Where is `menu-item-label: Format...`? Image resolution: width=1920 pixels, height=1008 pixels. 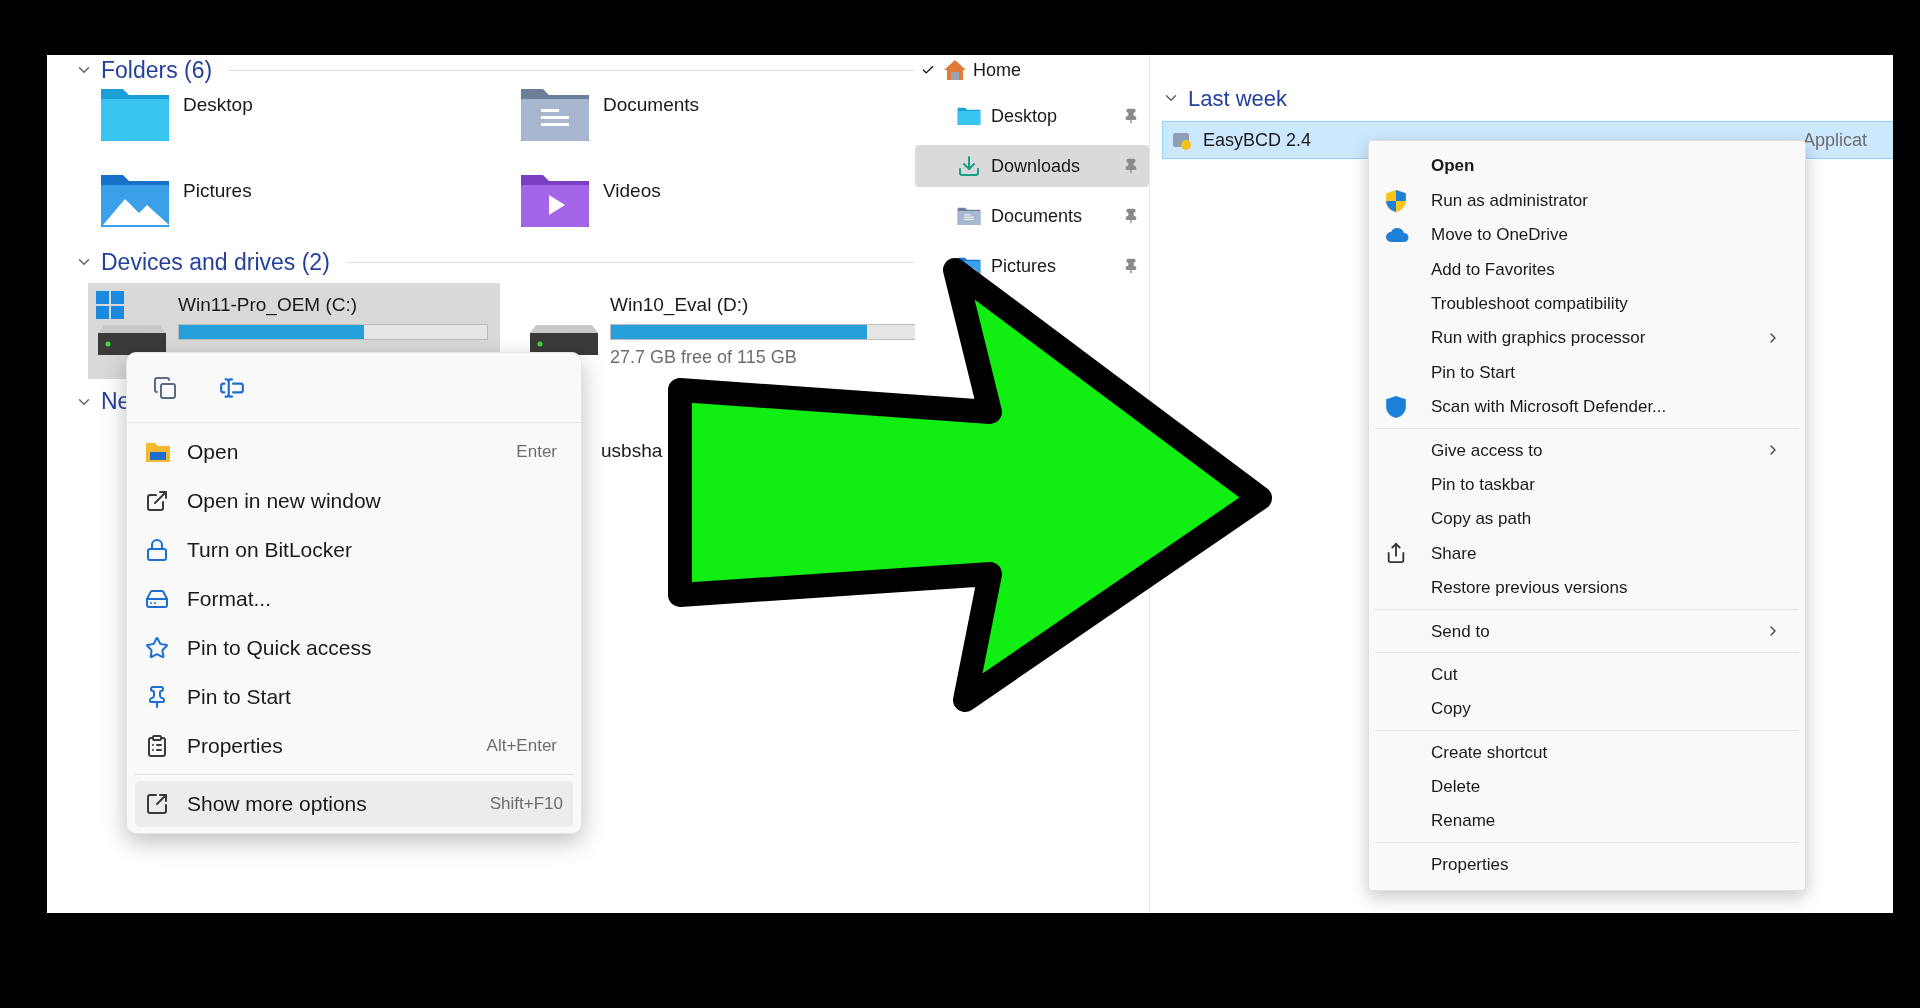 menu-item-label: Format... is located at coordinates (229, 598).